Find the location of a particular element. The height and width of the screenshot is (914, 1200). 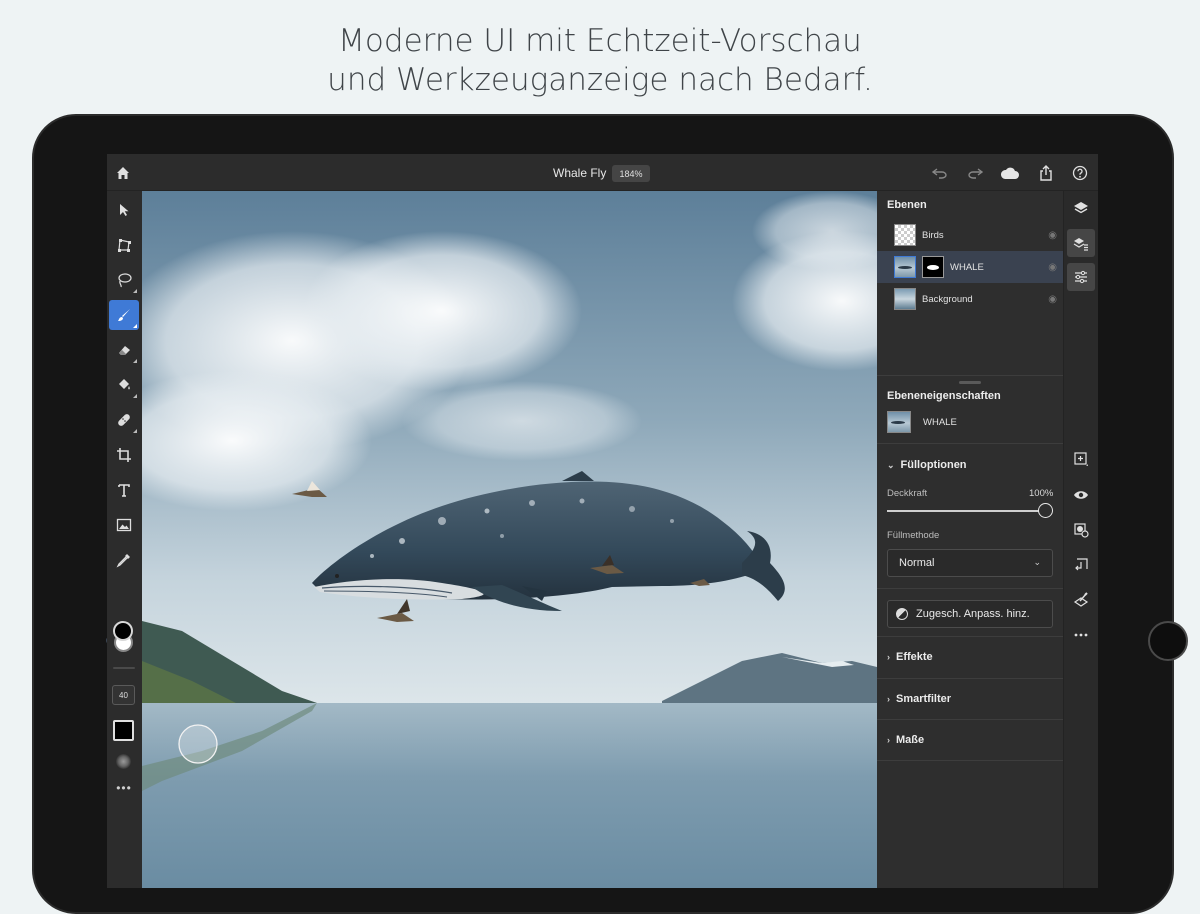

more-tools-icon: ••• is located at coordinates (124, 789).